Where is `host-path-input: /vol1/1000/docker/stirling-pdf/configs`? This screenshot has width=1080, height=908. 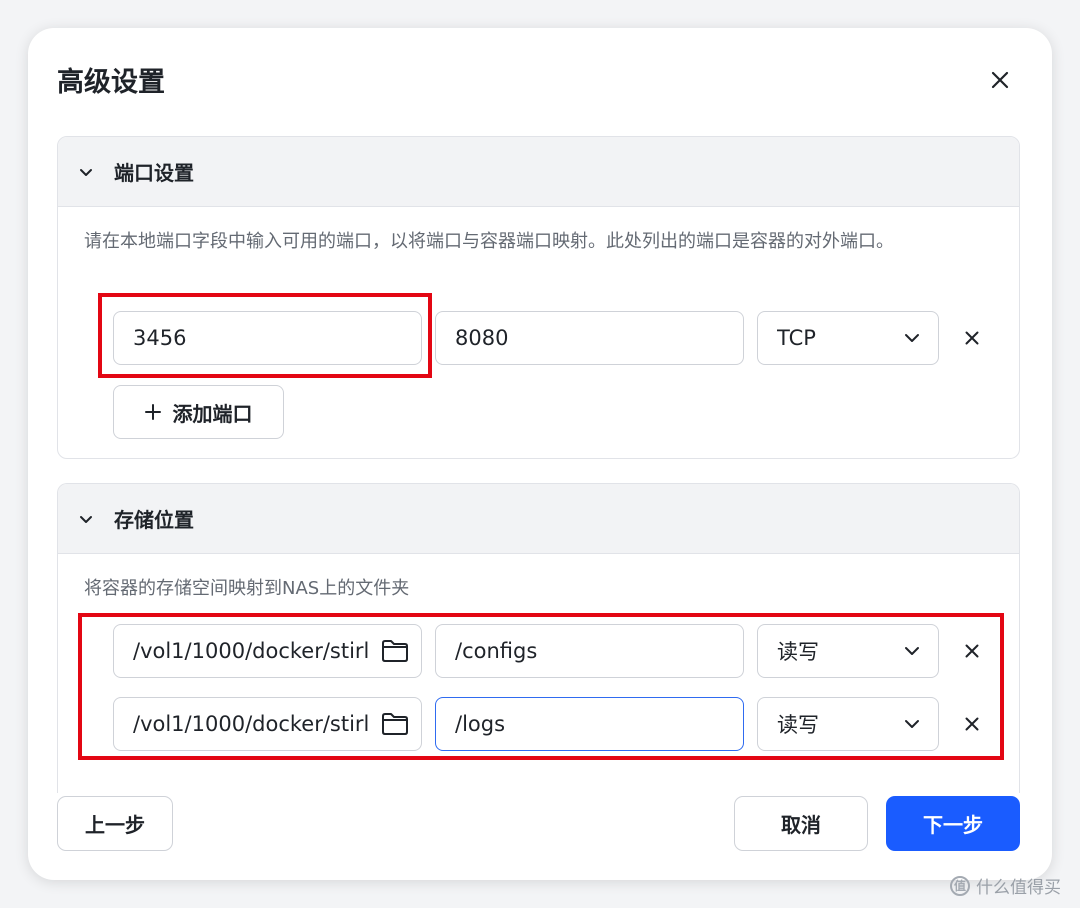
host-path-input: /vol1/1000/docker/stirling-pdf/configs is located at coordinates (267, 651).